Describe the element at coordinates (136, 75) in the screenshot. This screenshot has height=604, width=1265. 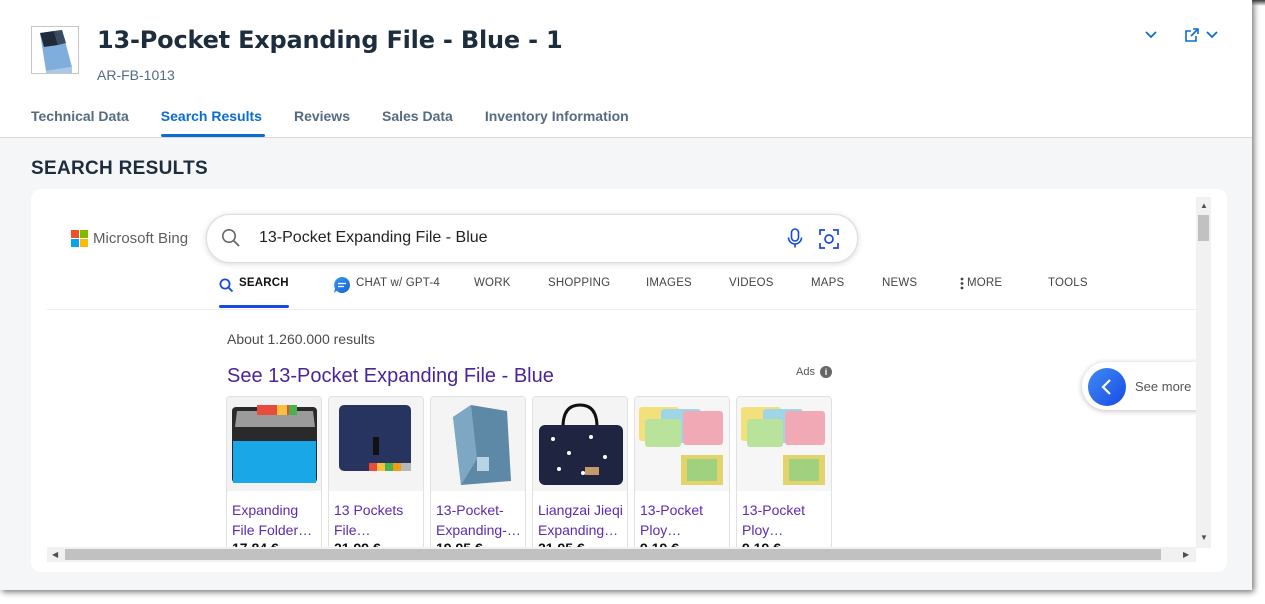
I see `product-id: AR-FB-1013` at that location.